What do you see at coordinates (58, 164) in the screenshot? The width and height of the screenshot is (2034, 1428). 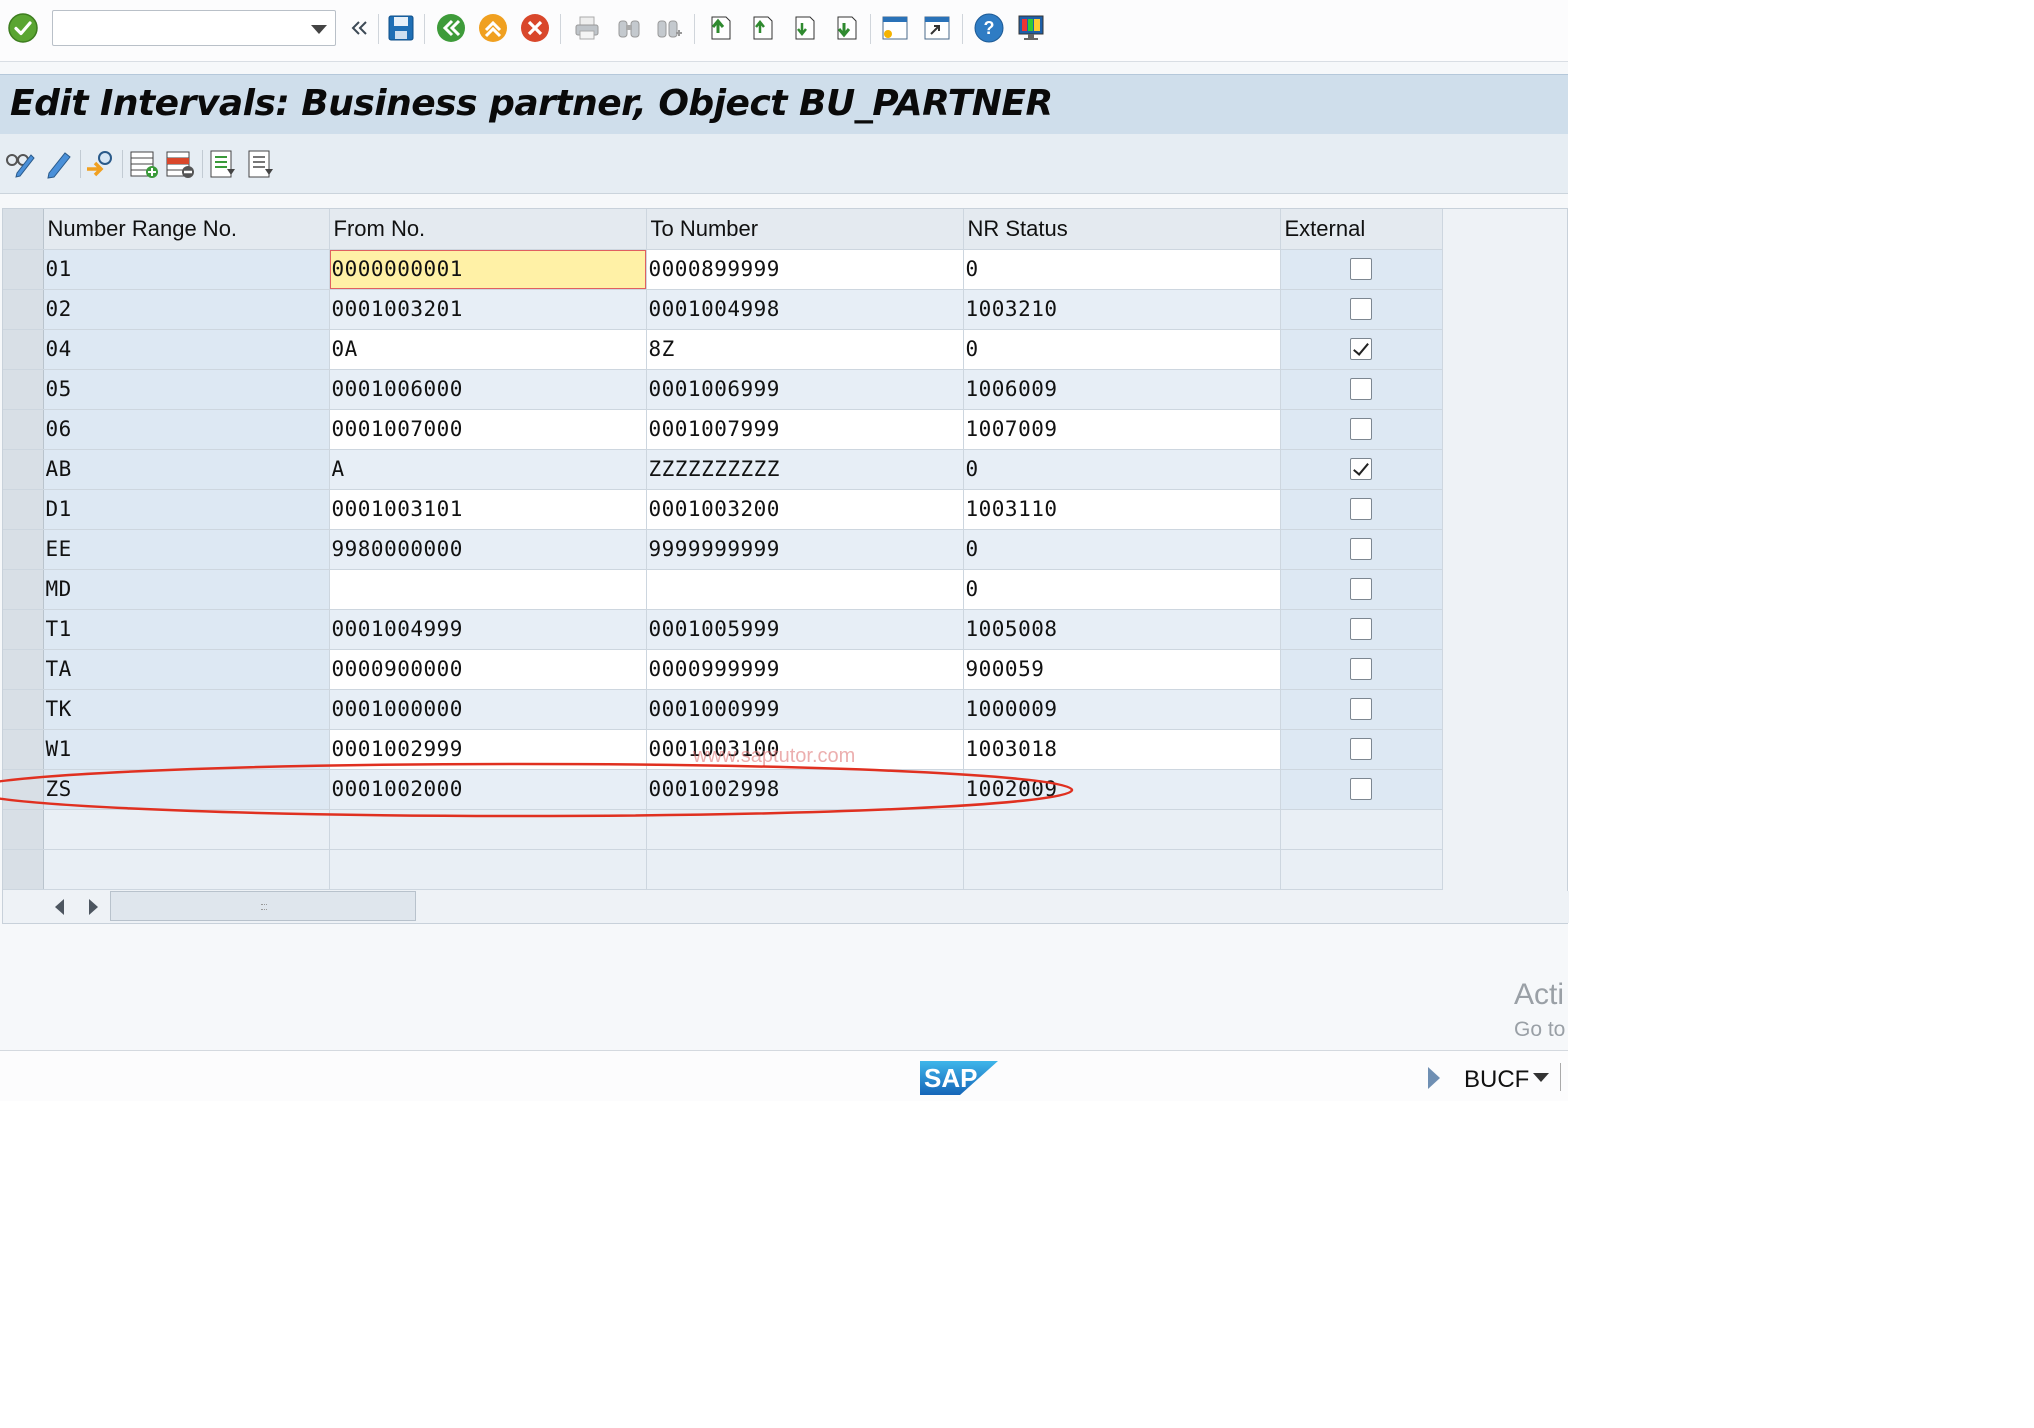 I see `change-pencil-icon` at bounding box center [58, 164].